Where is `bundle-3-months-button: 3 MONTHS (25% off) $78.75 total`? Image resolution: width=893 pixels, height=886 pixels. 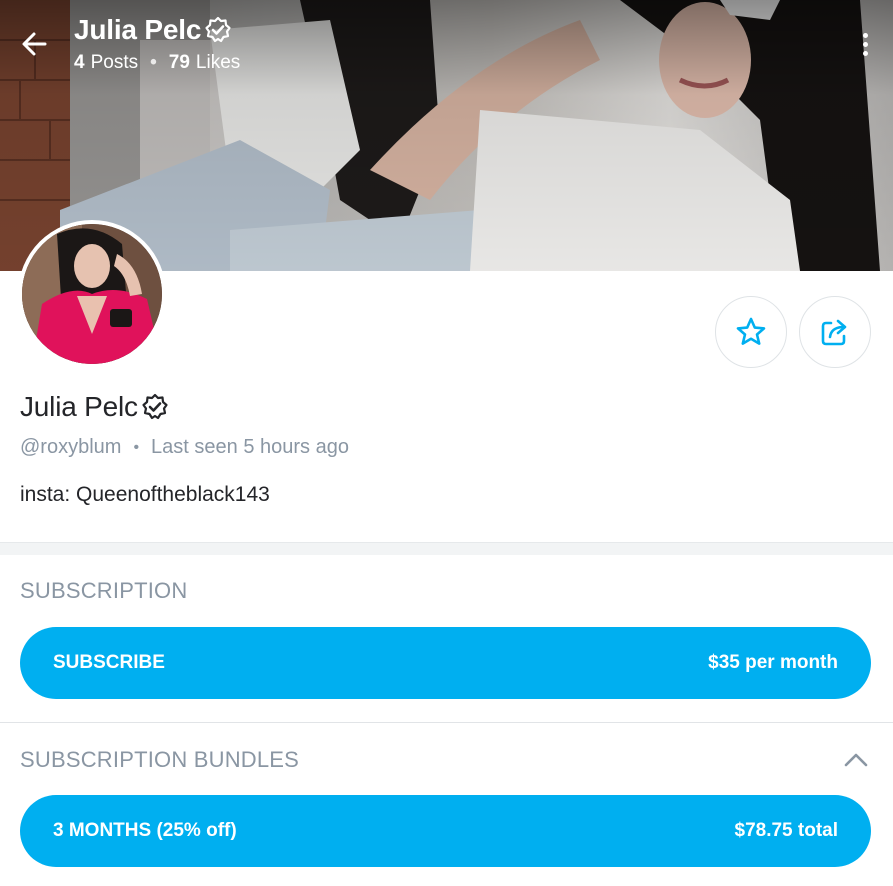 bundle-3-months-button: 3 MONTHS (25% off) $78.75 total is located at coordinates (445, 831).